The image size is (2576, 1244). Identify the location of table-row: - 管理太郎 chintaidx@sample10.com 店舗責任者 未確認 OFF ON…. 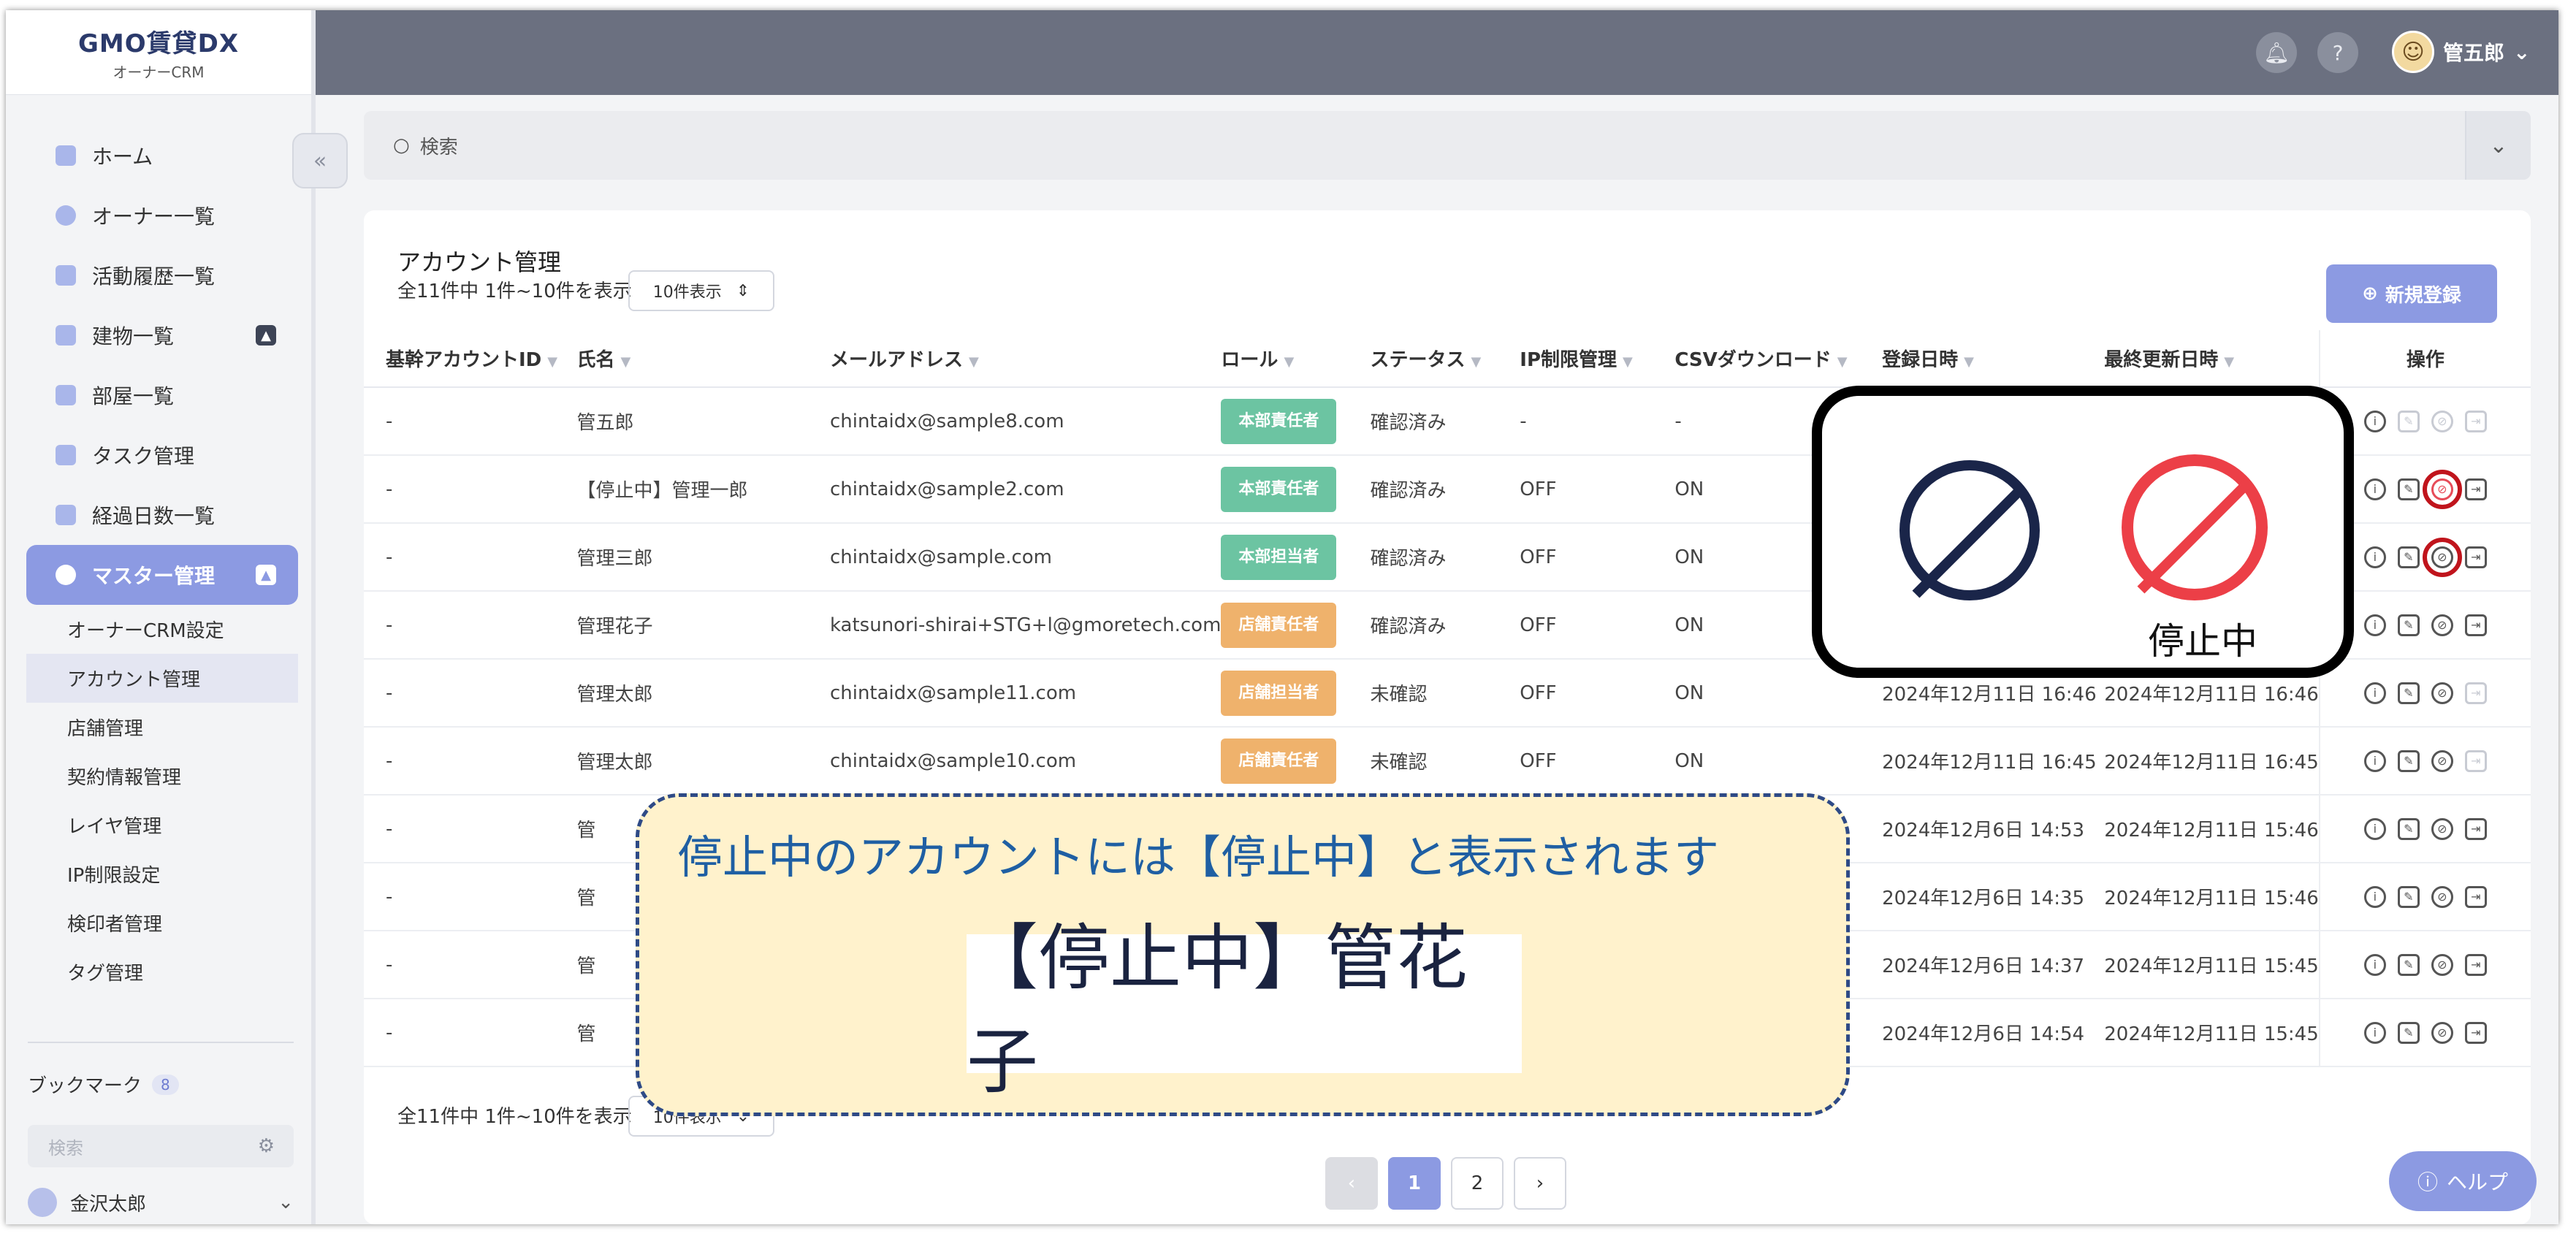
(1447, 761).